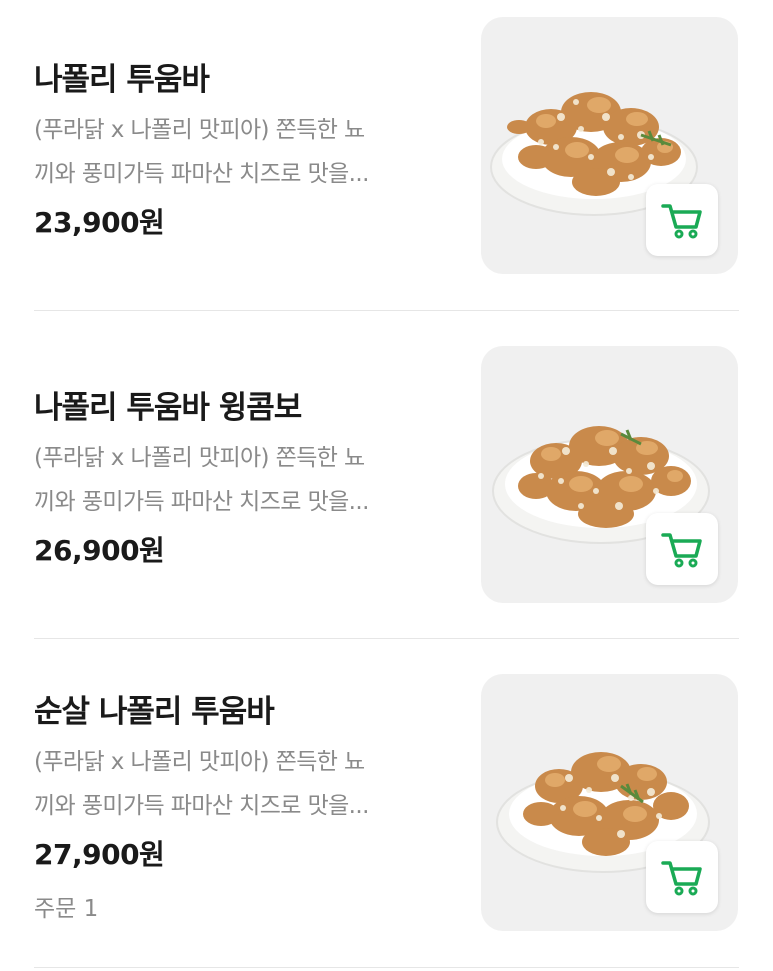 This screenshot has width=773, height=971. Describe the element at coordinates (154, 712) in the screenshot. I see `menu-item-name: 순살 나폴리 투움바` at that location.